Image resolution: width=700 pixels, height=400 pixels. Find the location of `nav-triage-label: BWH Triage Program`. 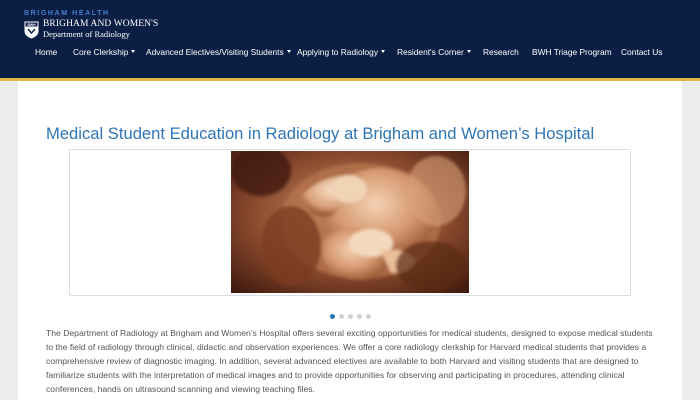

nav-triage-label: BWH Triage Program is located at coordinates (572, 52).